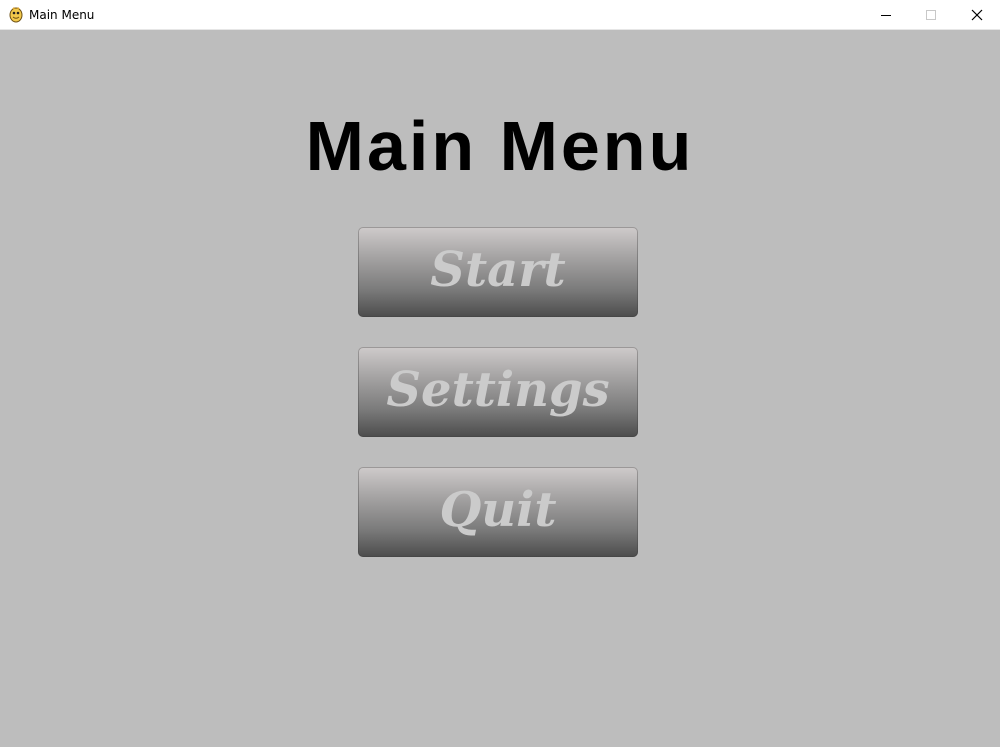 This screenshot has width=1000, height=747. I want to click on close-button, so click(977, 14).